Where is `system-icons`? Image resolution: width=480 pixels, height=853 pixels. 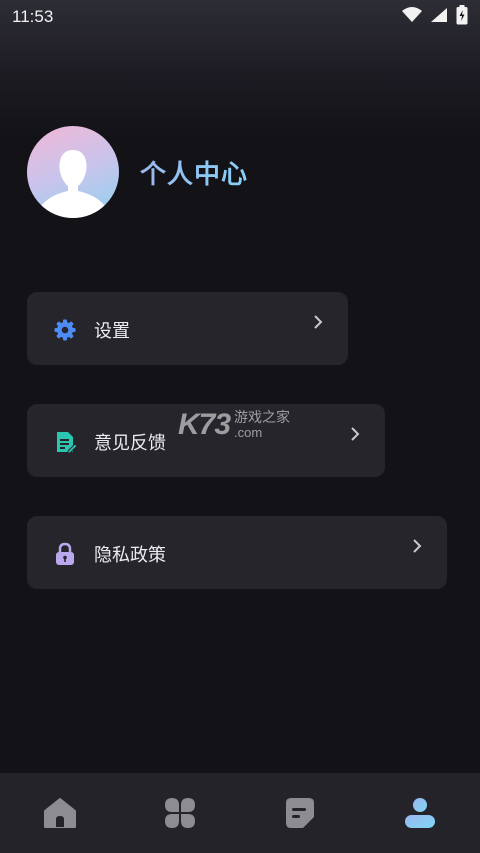 system-icons is located at coordinates (435, 17).